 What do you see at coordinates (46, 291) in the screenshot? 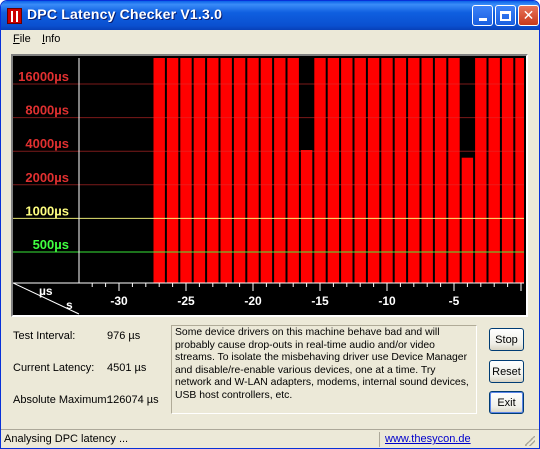
I see `axis-unit-us: µs` at bounding box center [46, 291].